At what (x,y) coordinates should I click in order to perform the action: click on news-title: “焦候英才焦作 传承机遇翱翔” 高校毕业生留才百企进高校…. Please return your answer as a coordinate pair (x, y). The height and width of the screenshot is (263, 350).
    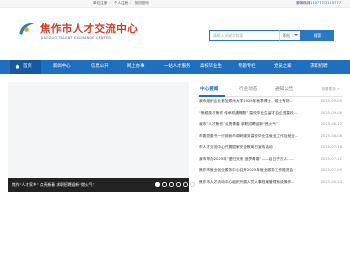
    Looking at the image, I should click on (250, 113).